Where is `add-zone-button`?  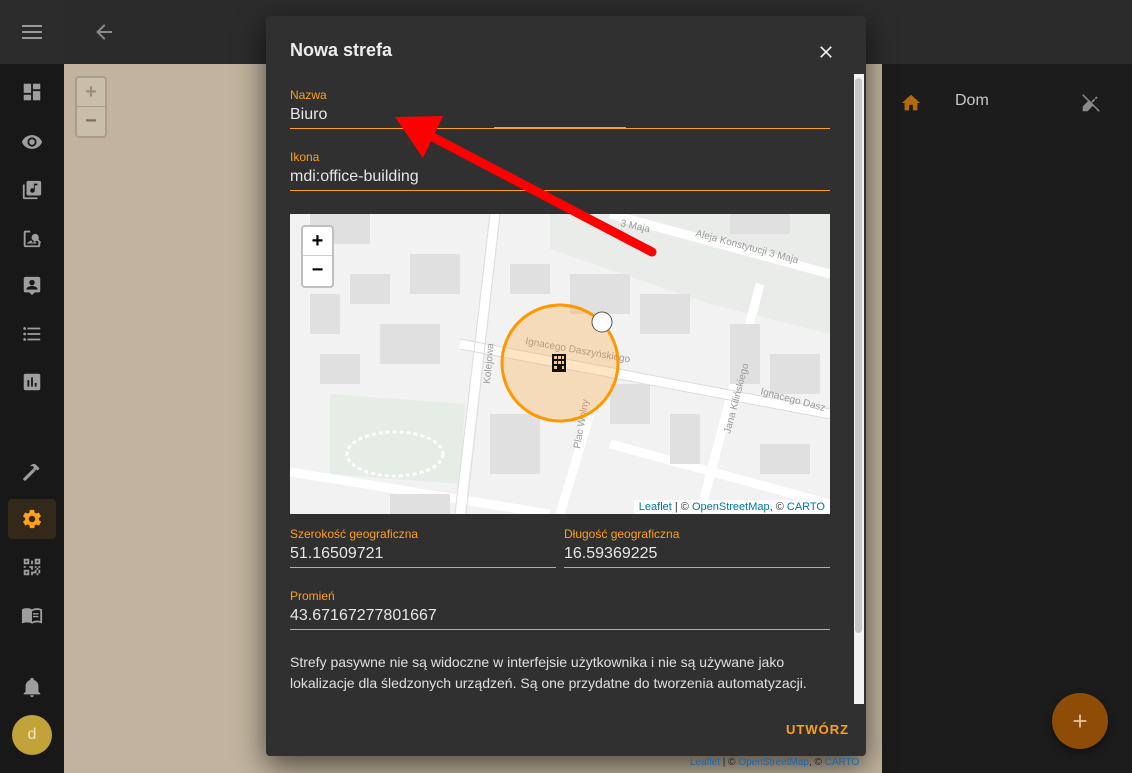
add-zone-button is located at coordinates (1080, 721).